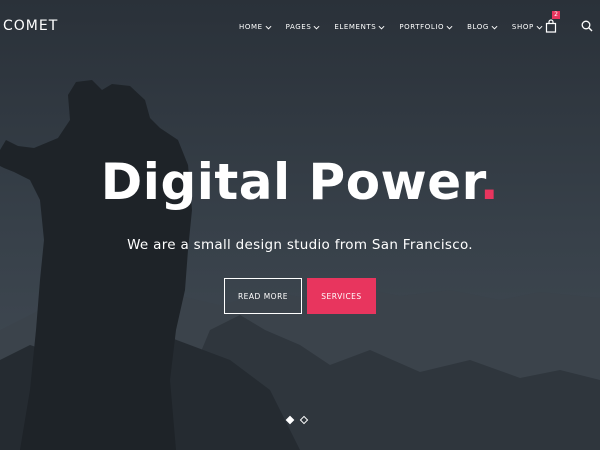 The width and height of the screenshot is (600, 450). What do you see at coordinates (398, 27) in the screenshot?
I see `main-menu: HOME PAGES ELEMENTS PORTFOLIO BLOG SHOP` at bounding box center [398, 27].